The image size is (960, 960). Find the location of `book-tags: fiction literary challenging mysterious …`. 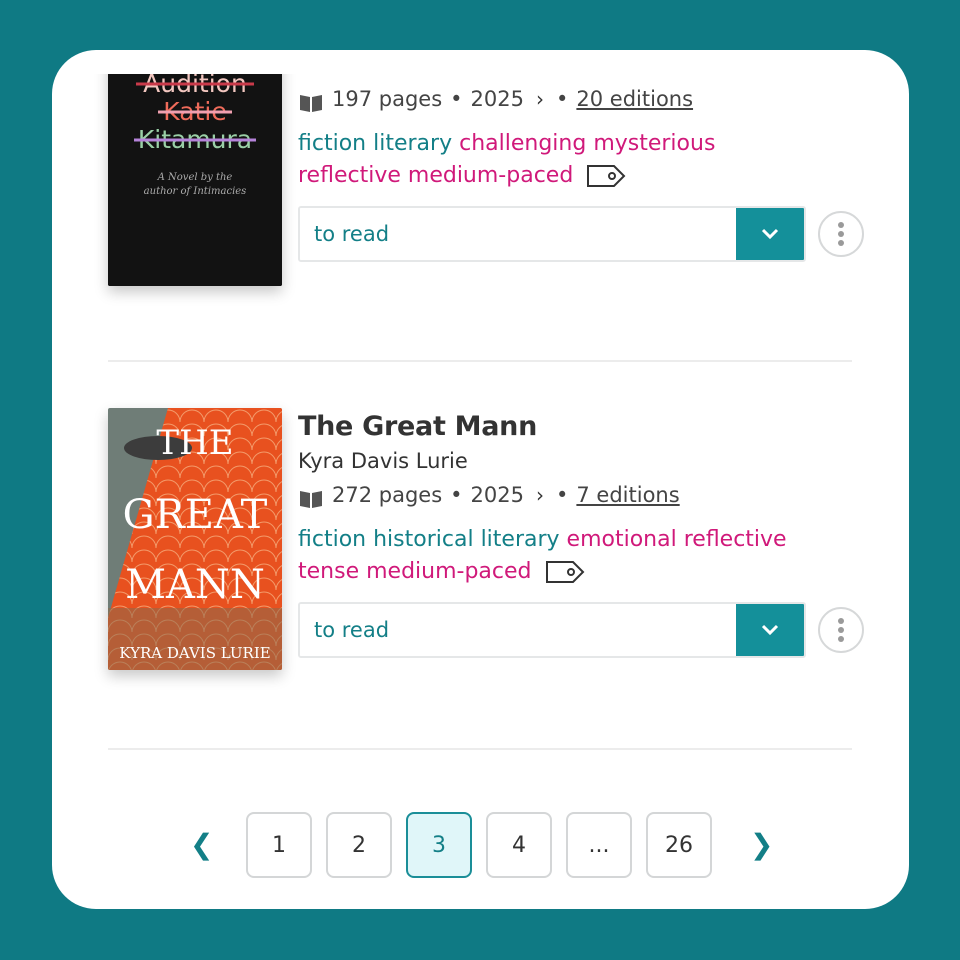

book-tags: fiction literary challenging mysterious … is located at coordinates (593, 160).